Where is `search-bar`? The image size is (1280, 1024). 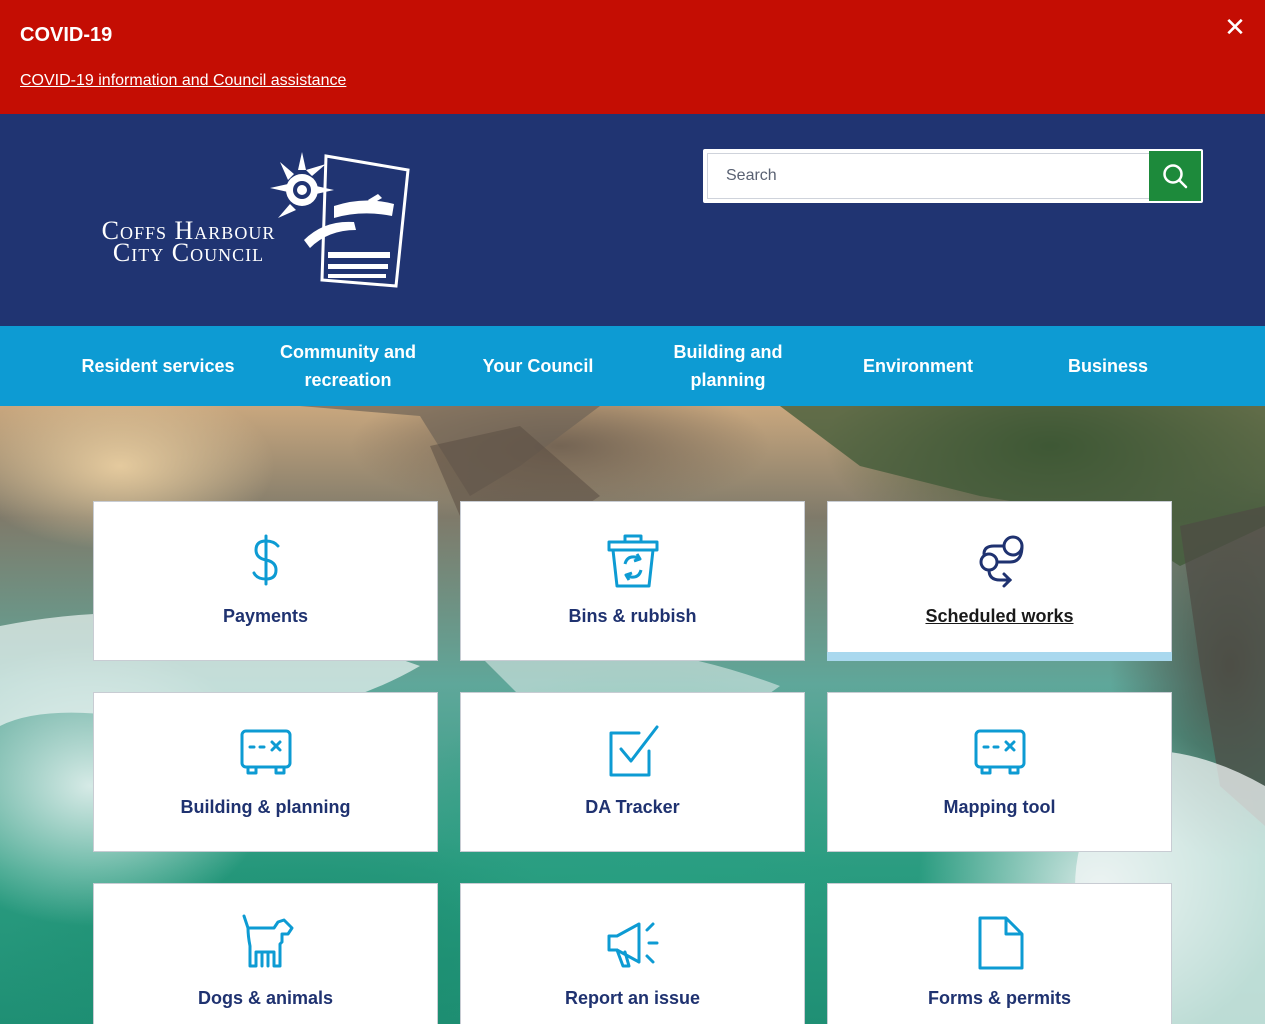 search-bar is located at coordinates (953, 176).